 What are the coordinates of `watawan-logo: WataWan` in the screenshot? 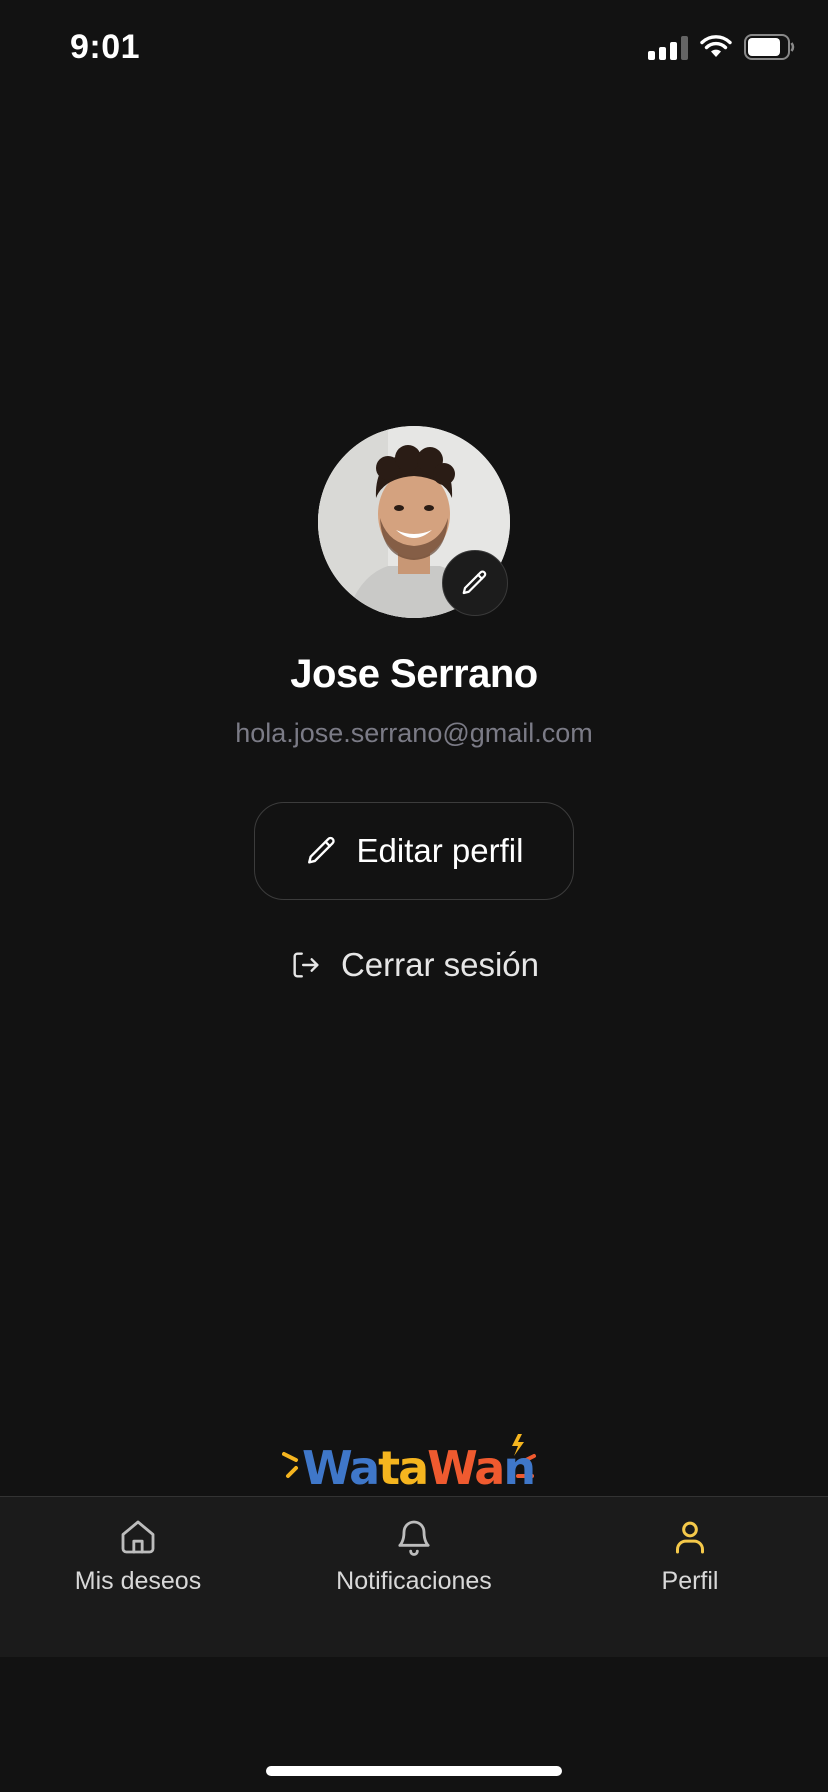 It's located at (409, 1463).